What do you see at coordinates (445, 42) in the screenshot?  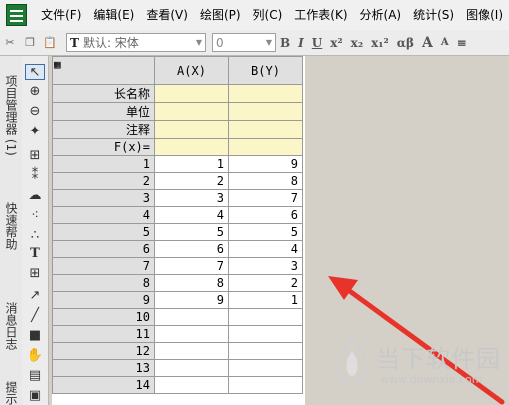 I see `decrease-font-button: A` at bounding box center [445, 42].